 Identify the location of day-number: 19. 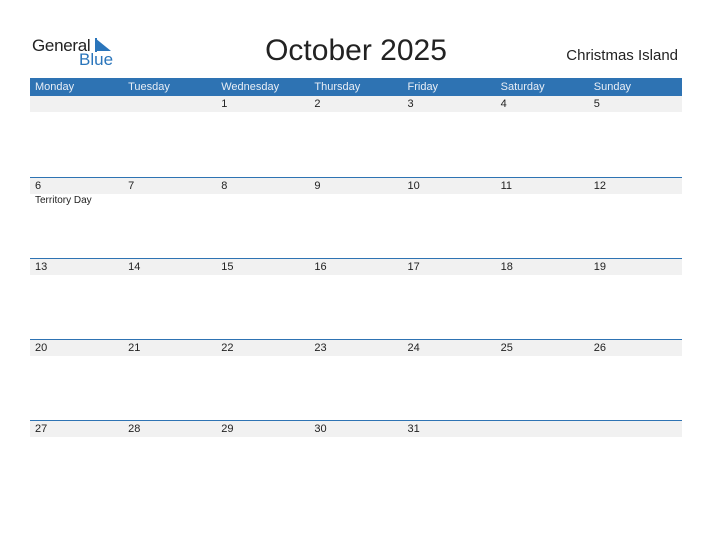
(599, 267).